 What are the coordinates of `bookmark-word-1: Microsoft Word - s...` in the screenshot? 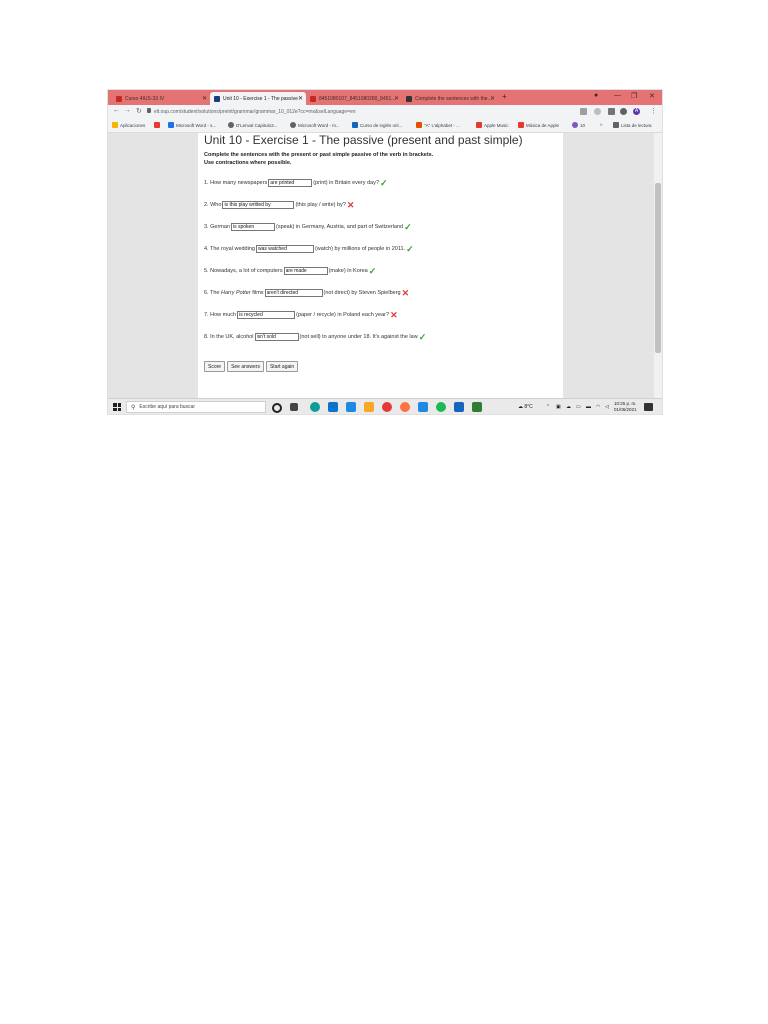 It's located at (192, 125).